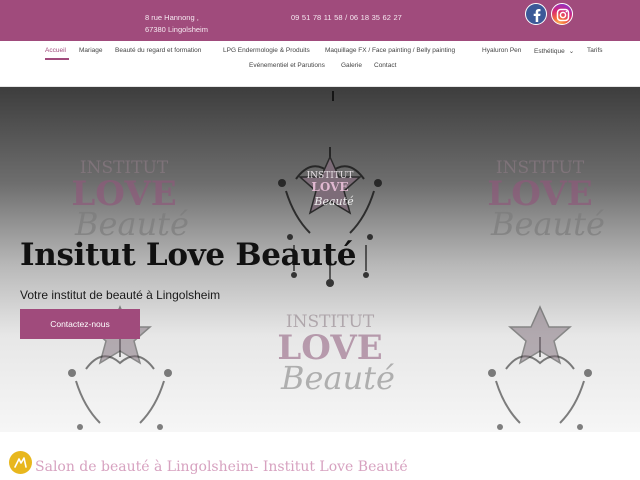 Image resolution: width=640 pixels, height=480 pixels. Describe the element at coordinates (536, 14) in the screenshot. I see `facebook-icon` at that location.